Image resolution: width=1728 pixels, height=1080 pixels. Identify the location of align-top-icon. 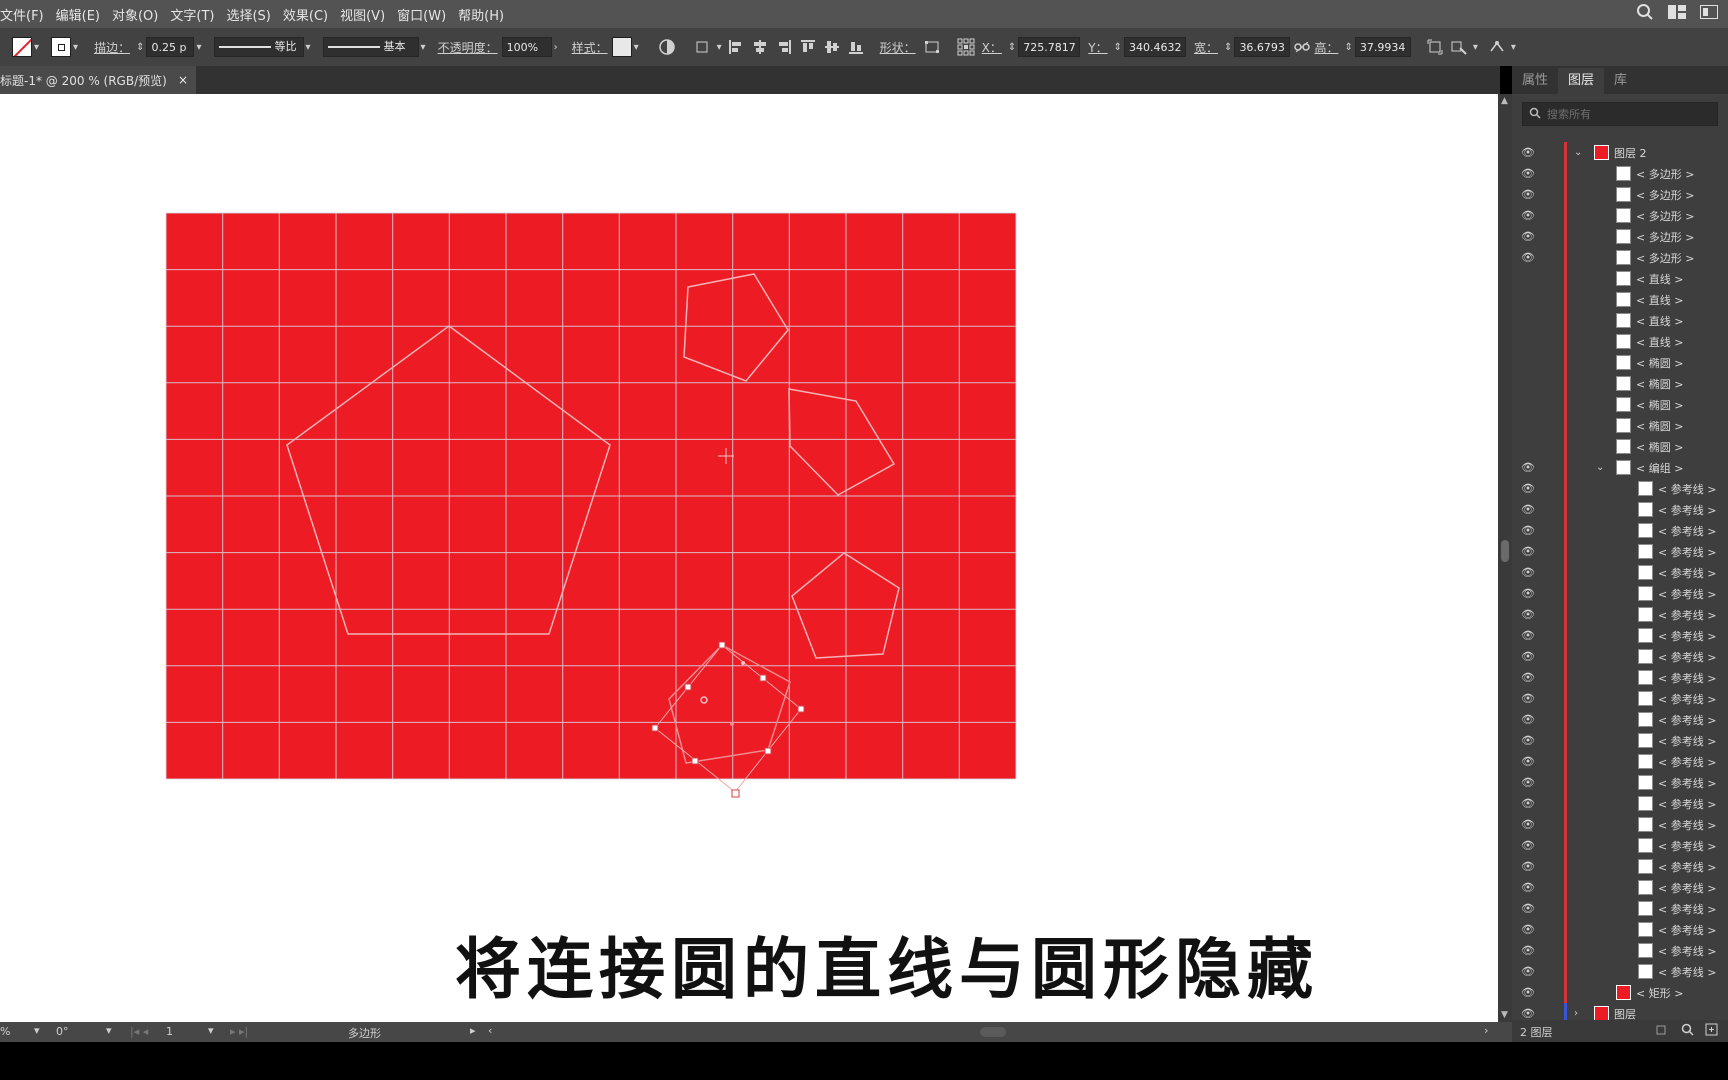
(808, 47).